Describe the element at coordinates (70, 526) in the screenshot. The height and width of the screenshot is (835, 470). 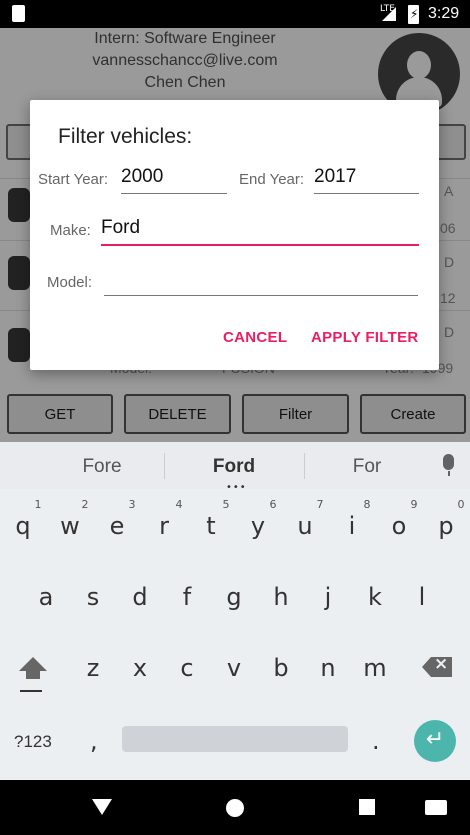
I see `key-w: w` at that location.